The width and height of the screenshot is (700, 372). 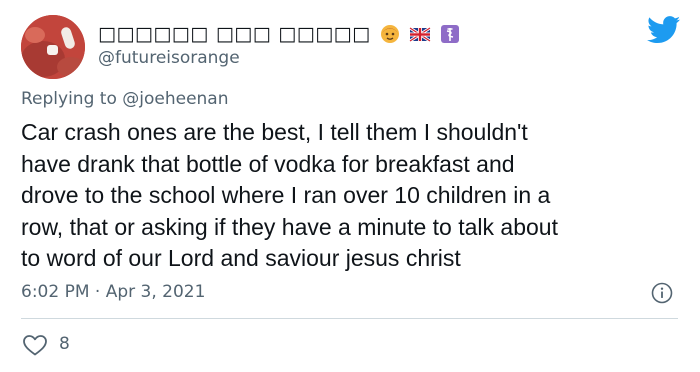 I want to click on reply-mention-link: @joeheenan, so click(x=175, y=99).